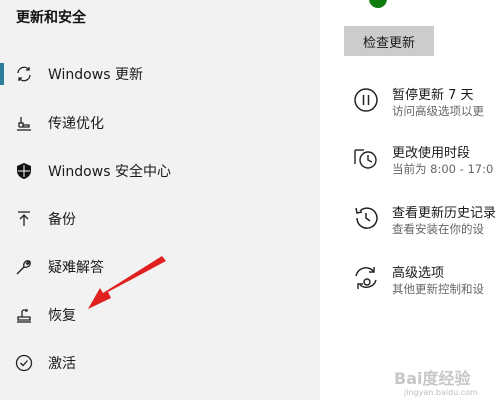  I want to click on recovery-icon, so click(24, 315).